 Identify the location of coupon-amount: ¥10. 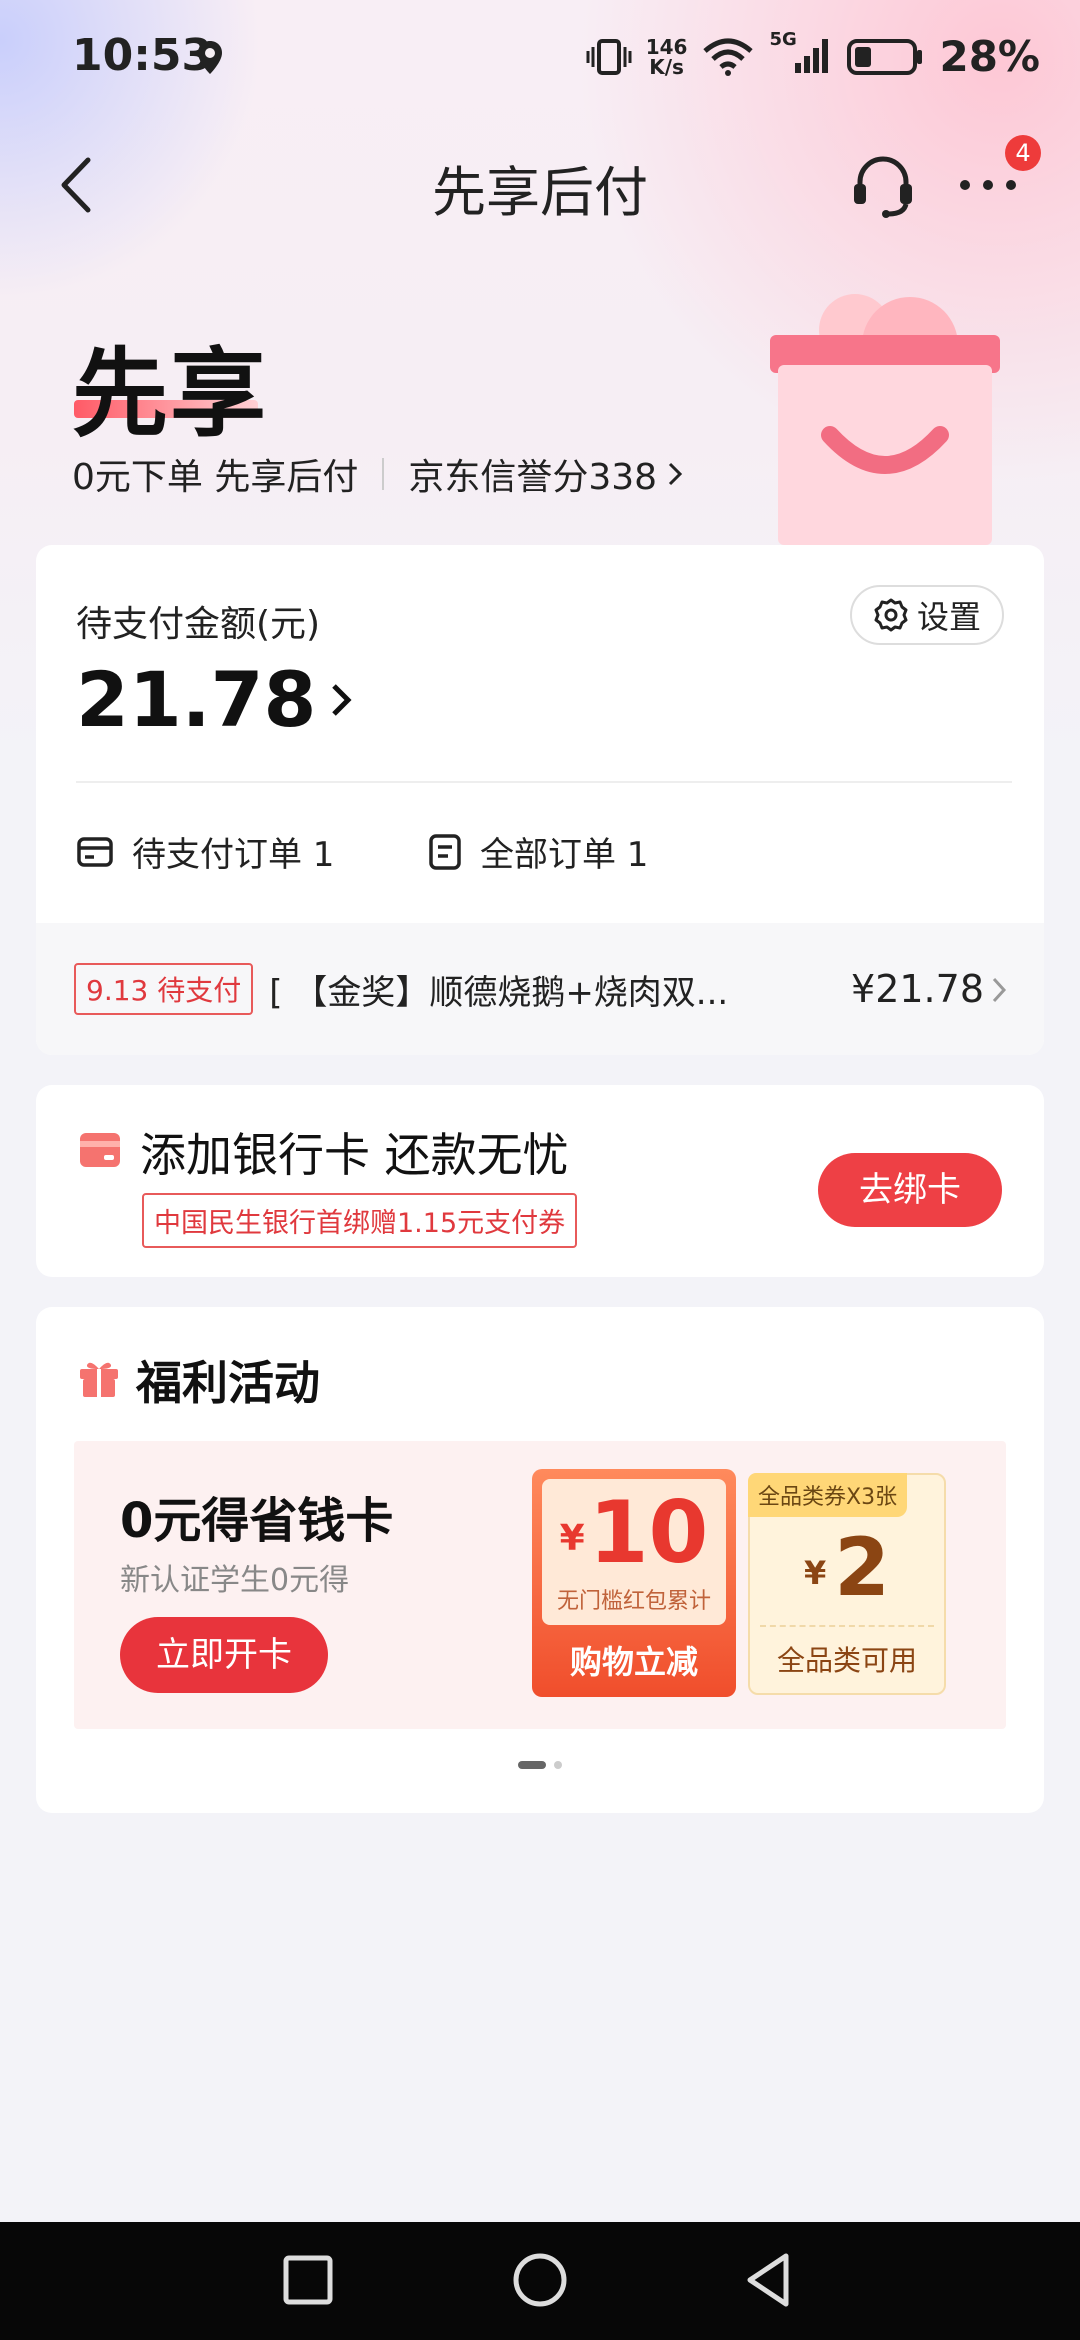
(634, 1533).